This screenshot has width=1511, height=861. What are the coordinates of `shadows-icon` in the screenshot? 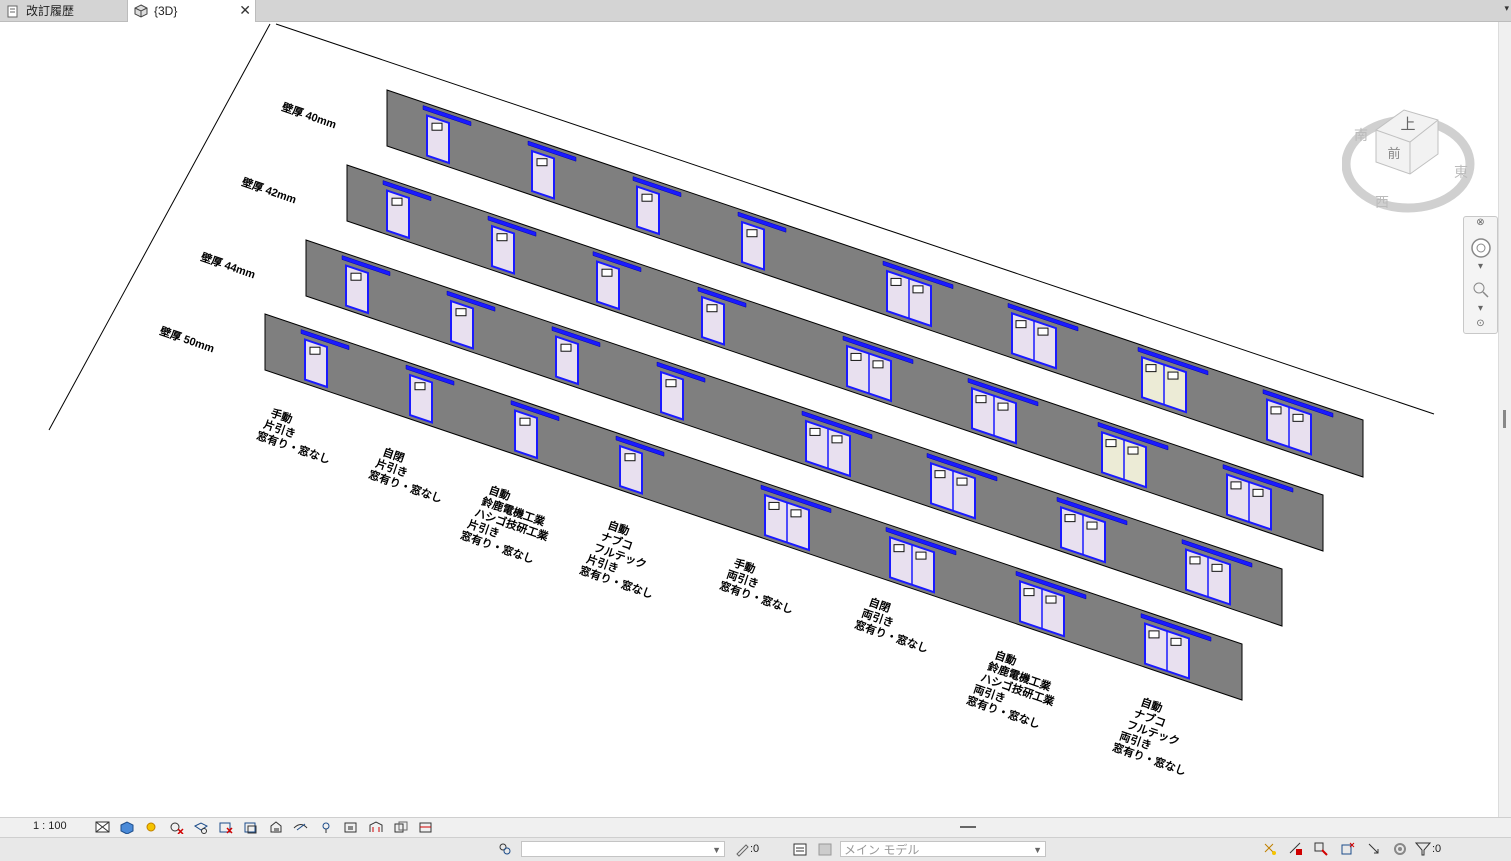 It's located at (176, 827).